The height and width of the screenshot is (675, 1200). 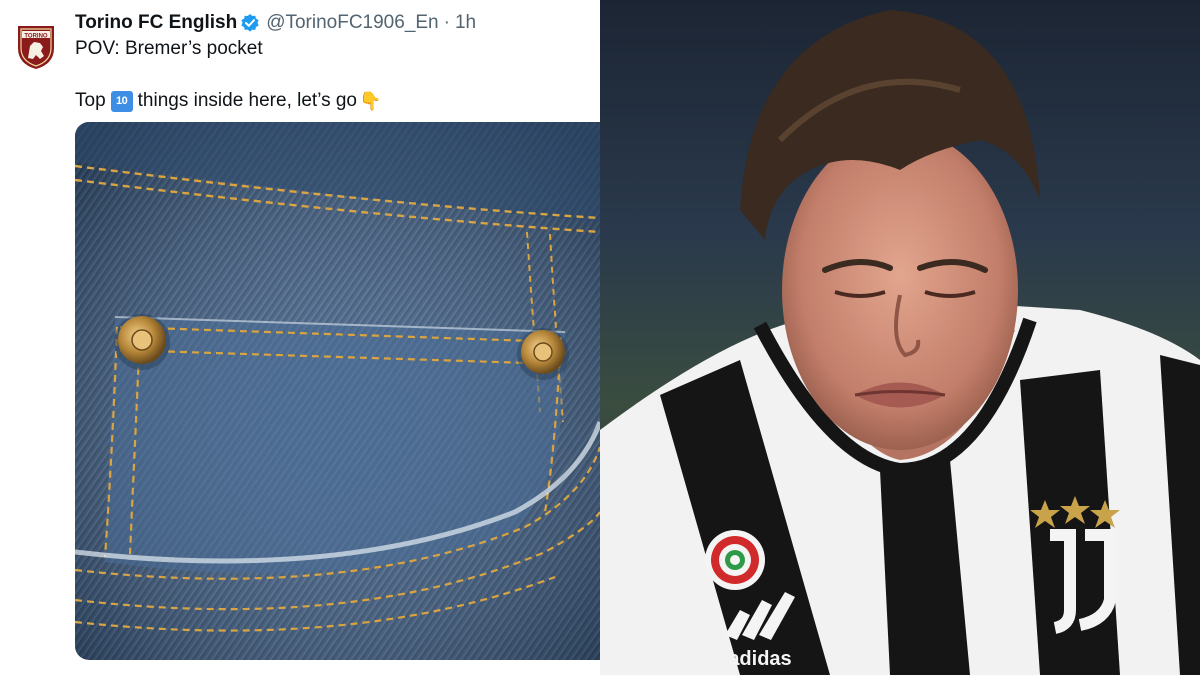 What do you see at coordinates (156, 23) in the screenshot?
I see `display-name: Torino FC English` at bounding box center [156, 23].